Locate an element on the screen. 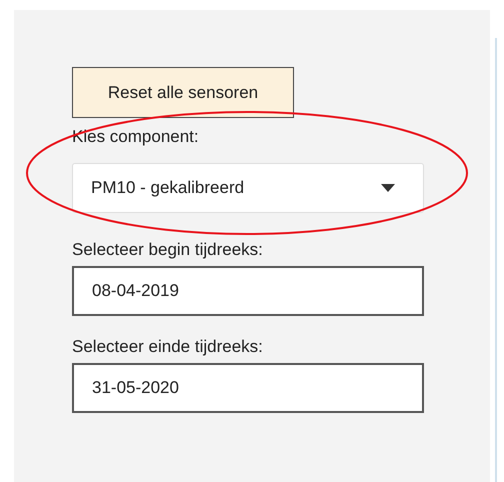 This screenshot has width=504, height=482. component-select: PM10 - gekalibreerd is located at coordinates (248, 188).